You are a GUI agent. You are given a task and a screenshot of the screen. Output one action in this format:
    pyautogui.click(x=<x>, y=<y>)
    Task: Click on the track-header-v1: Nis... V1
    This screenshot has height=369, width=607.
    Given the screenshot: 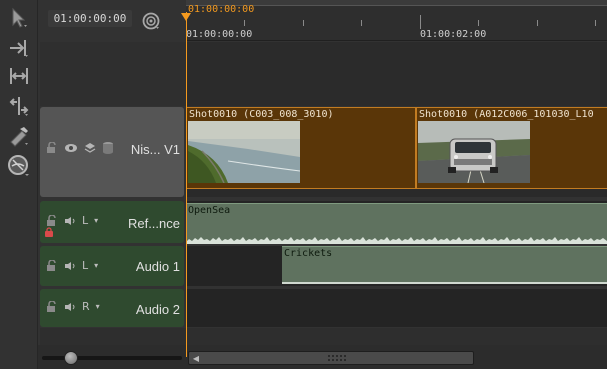 What is the action you would take?
    pyautogui.click(x=112, y=152)
    